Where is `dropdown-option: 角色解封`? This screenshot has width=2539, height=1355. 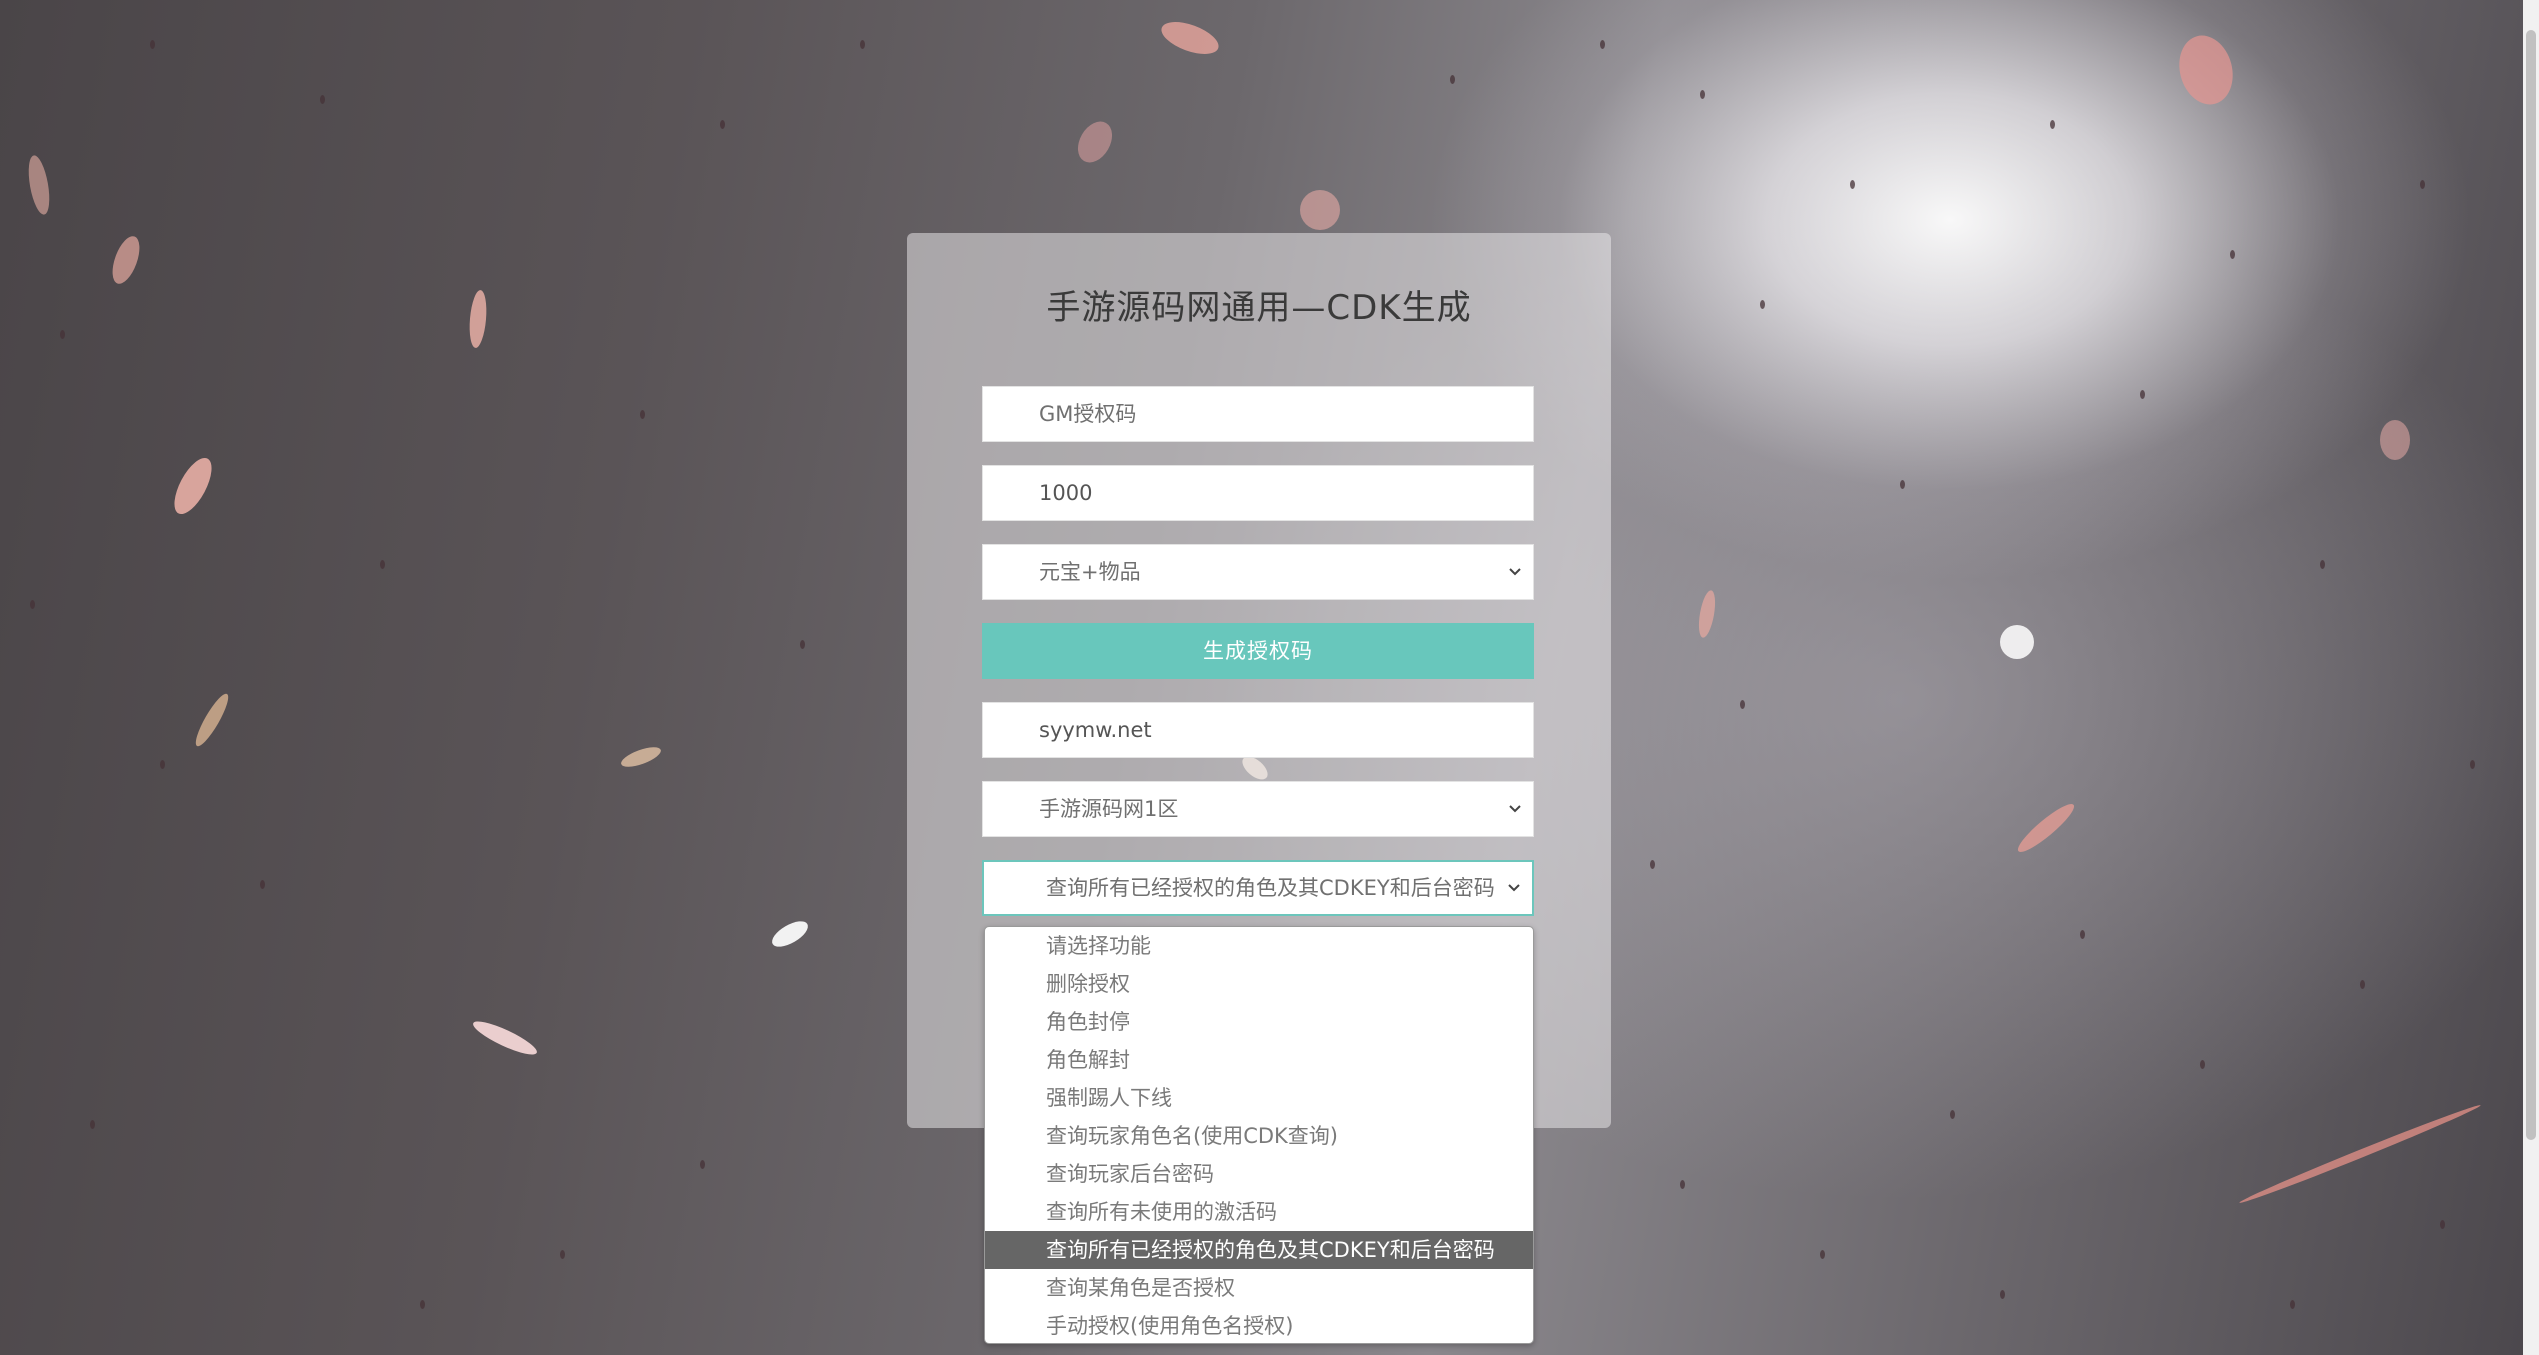
dropdown-option: 角色解封 is located at coordinates (1259, 1060).